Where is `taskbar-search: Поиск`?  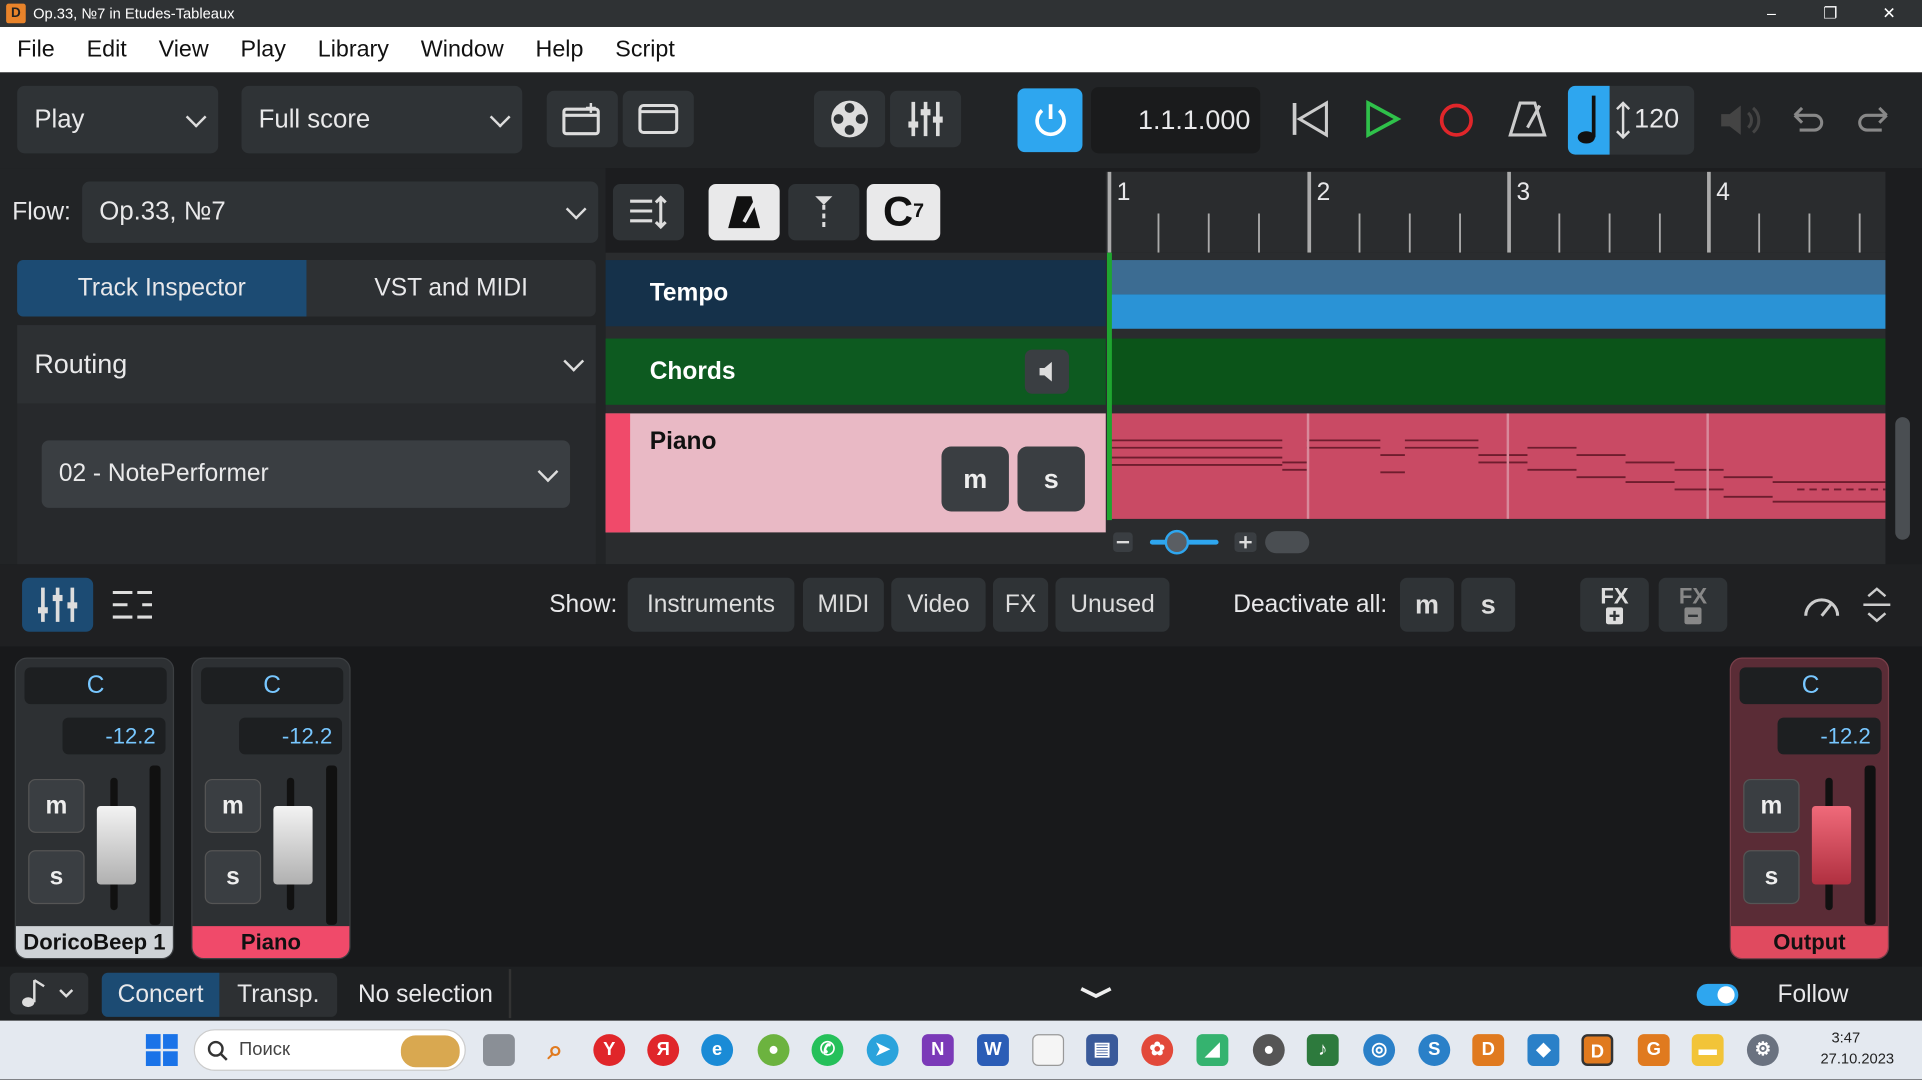 taskbar-search: Поиск is located at coordinates (329, 1050).